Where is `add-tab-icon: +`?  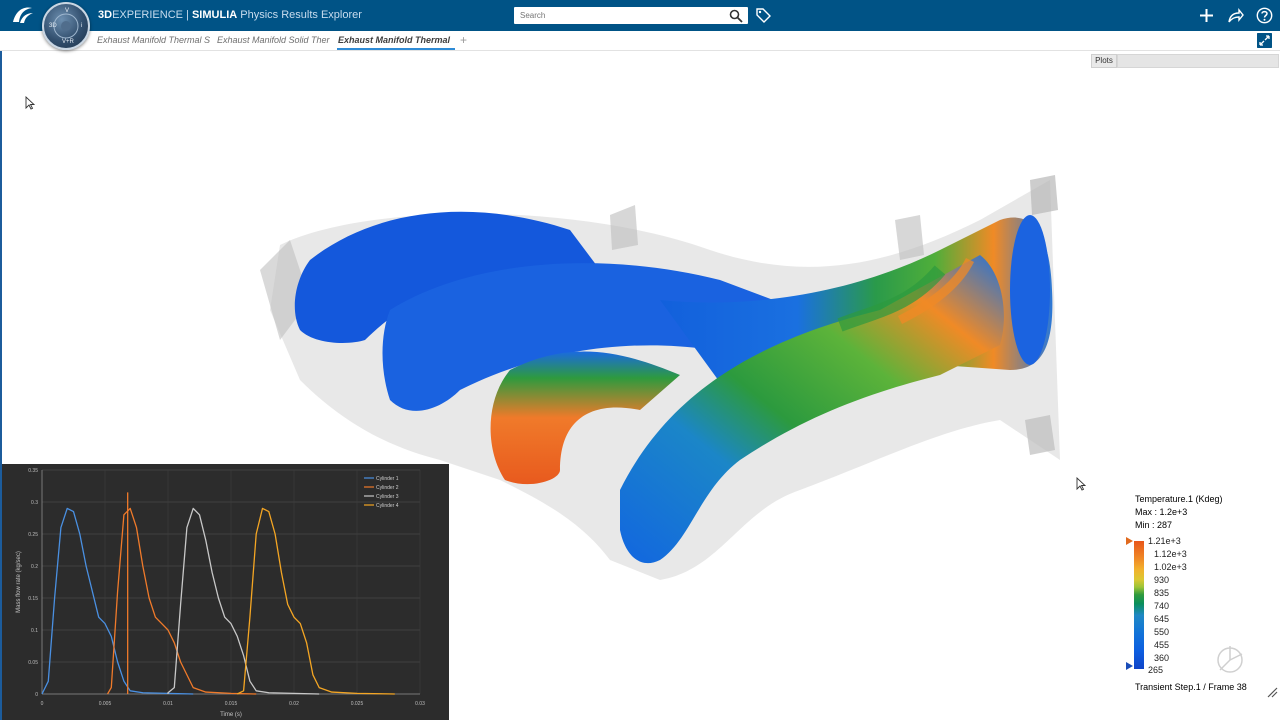
add-tab-icon: + is located at coordinates (463, 40).